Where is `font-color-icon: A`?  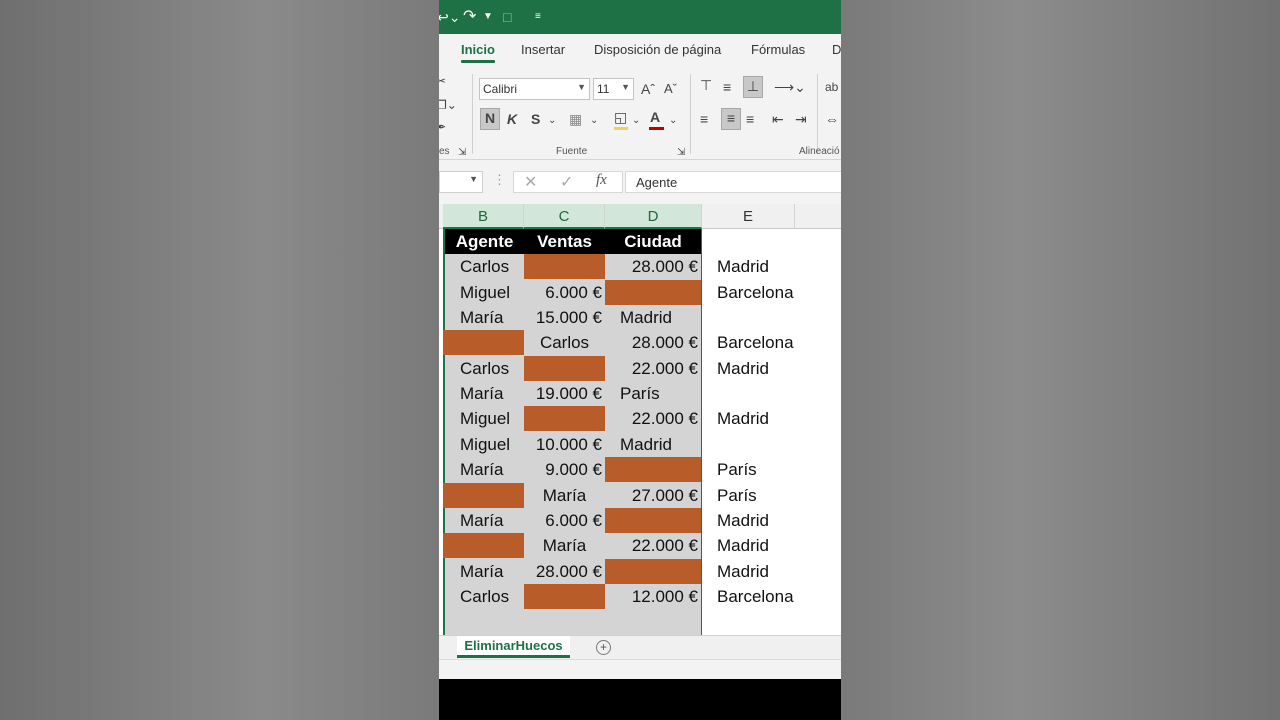
font-color-icon: A is located at coordinates (655, 117).